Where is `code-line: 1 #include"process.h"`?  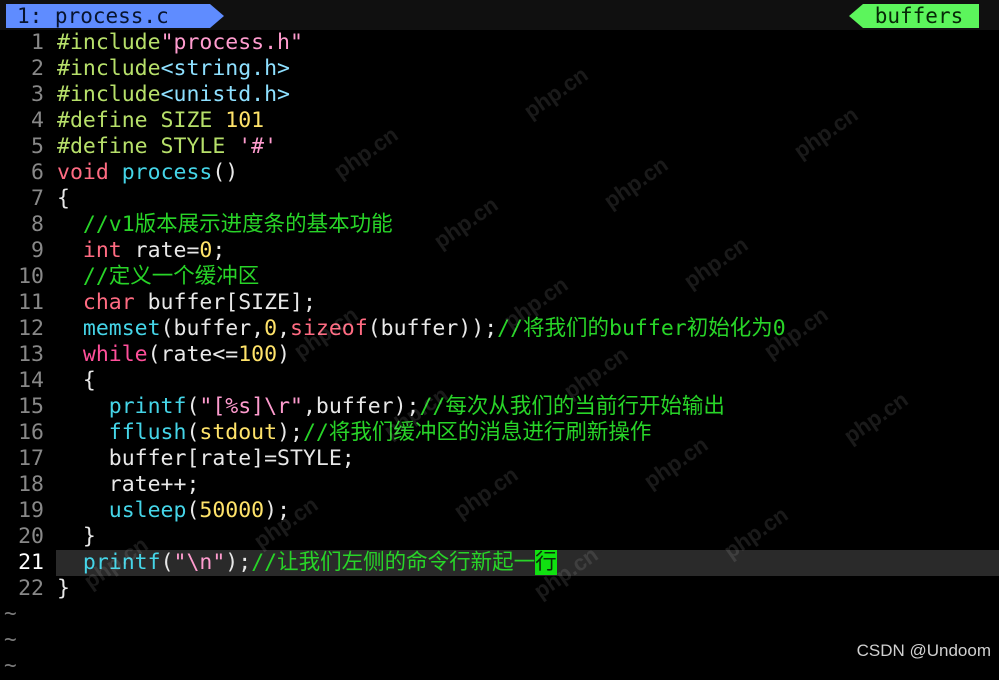
code-line: 1 #include"process.h" is located at coordinates (499, 43).